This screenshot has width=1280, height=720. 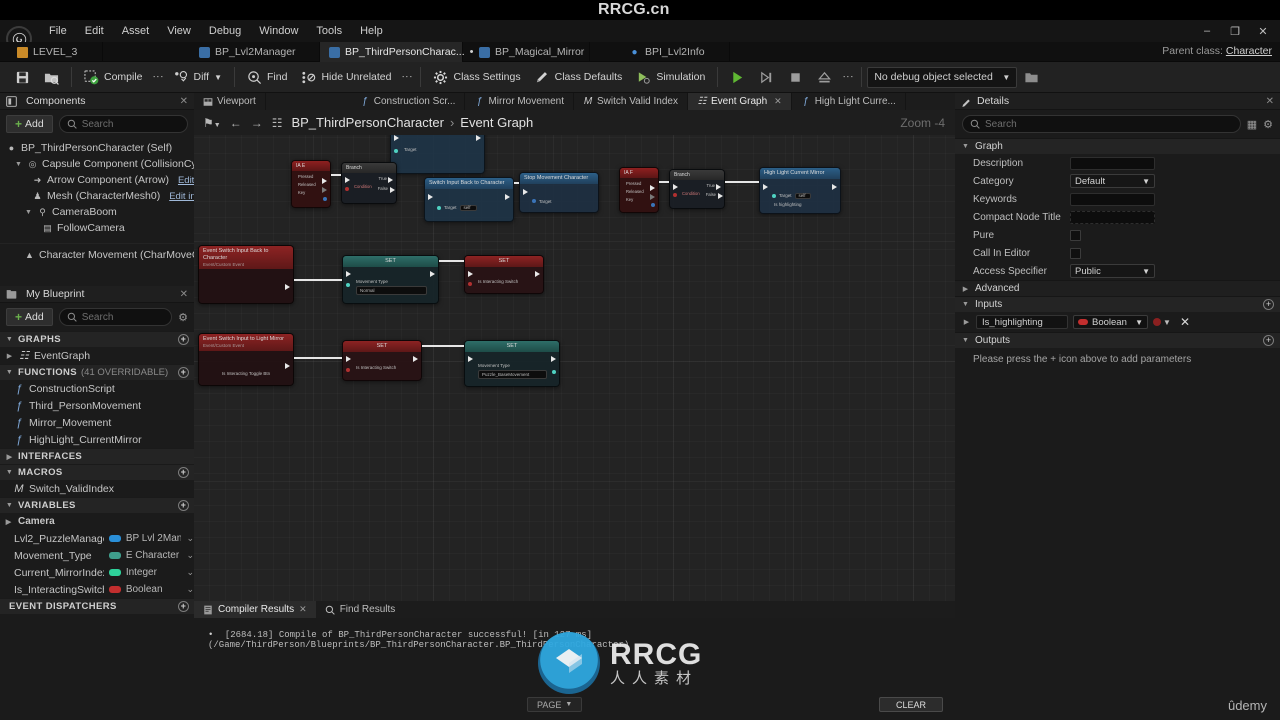 What do you see at coordinates (183, 472) in the screenshot?
I see `add-macro-icon: +` at bounding box center [183, 472].